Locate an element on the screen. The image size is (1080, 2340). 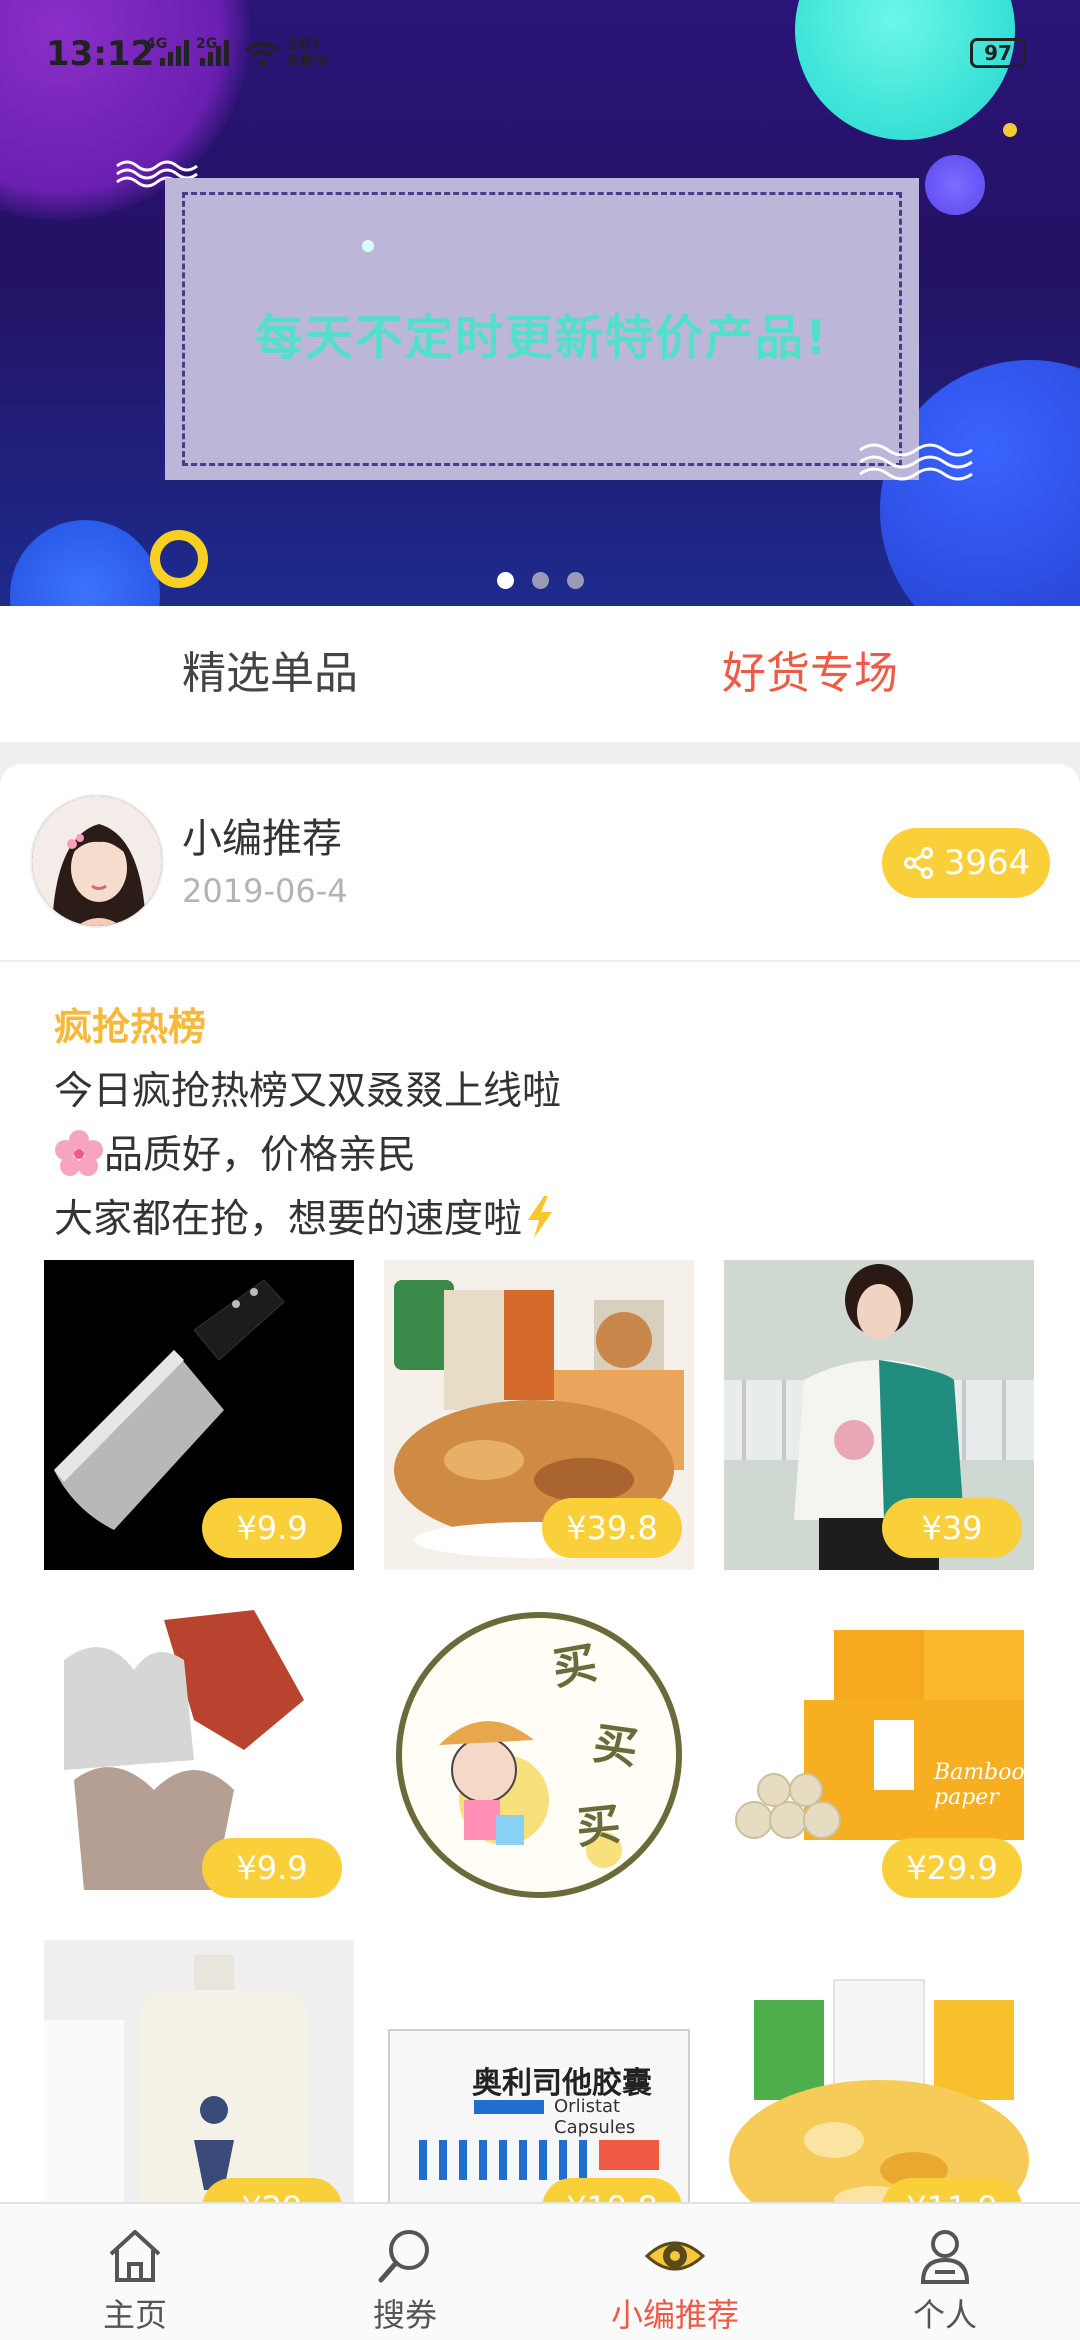
banner-bubble-blue-small is located at coordinates (85, 563).